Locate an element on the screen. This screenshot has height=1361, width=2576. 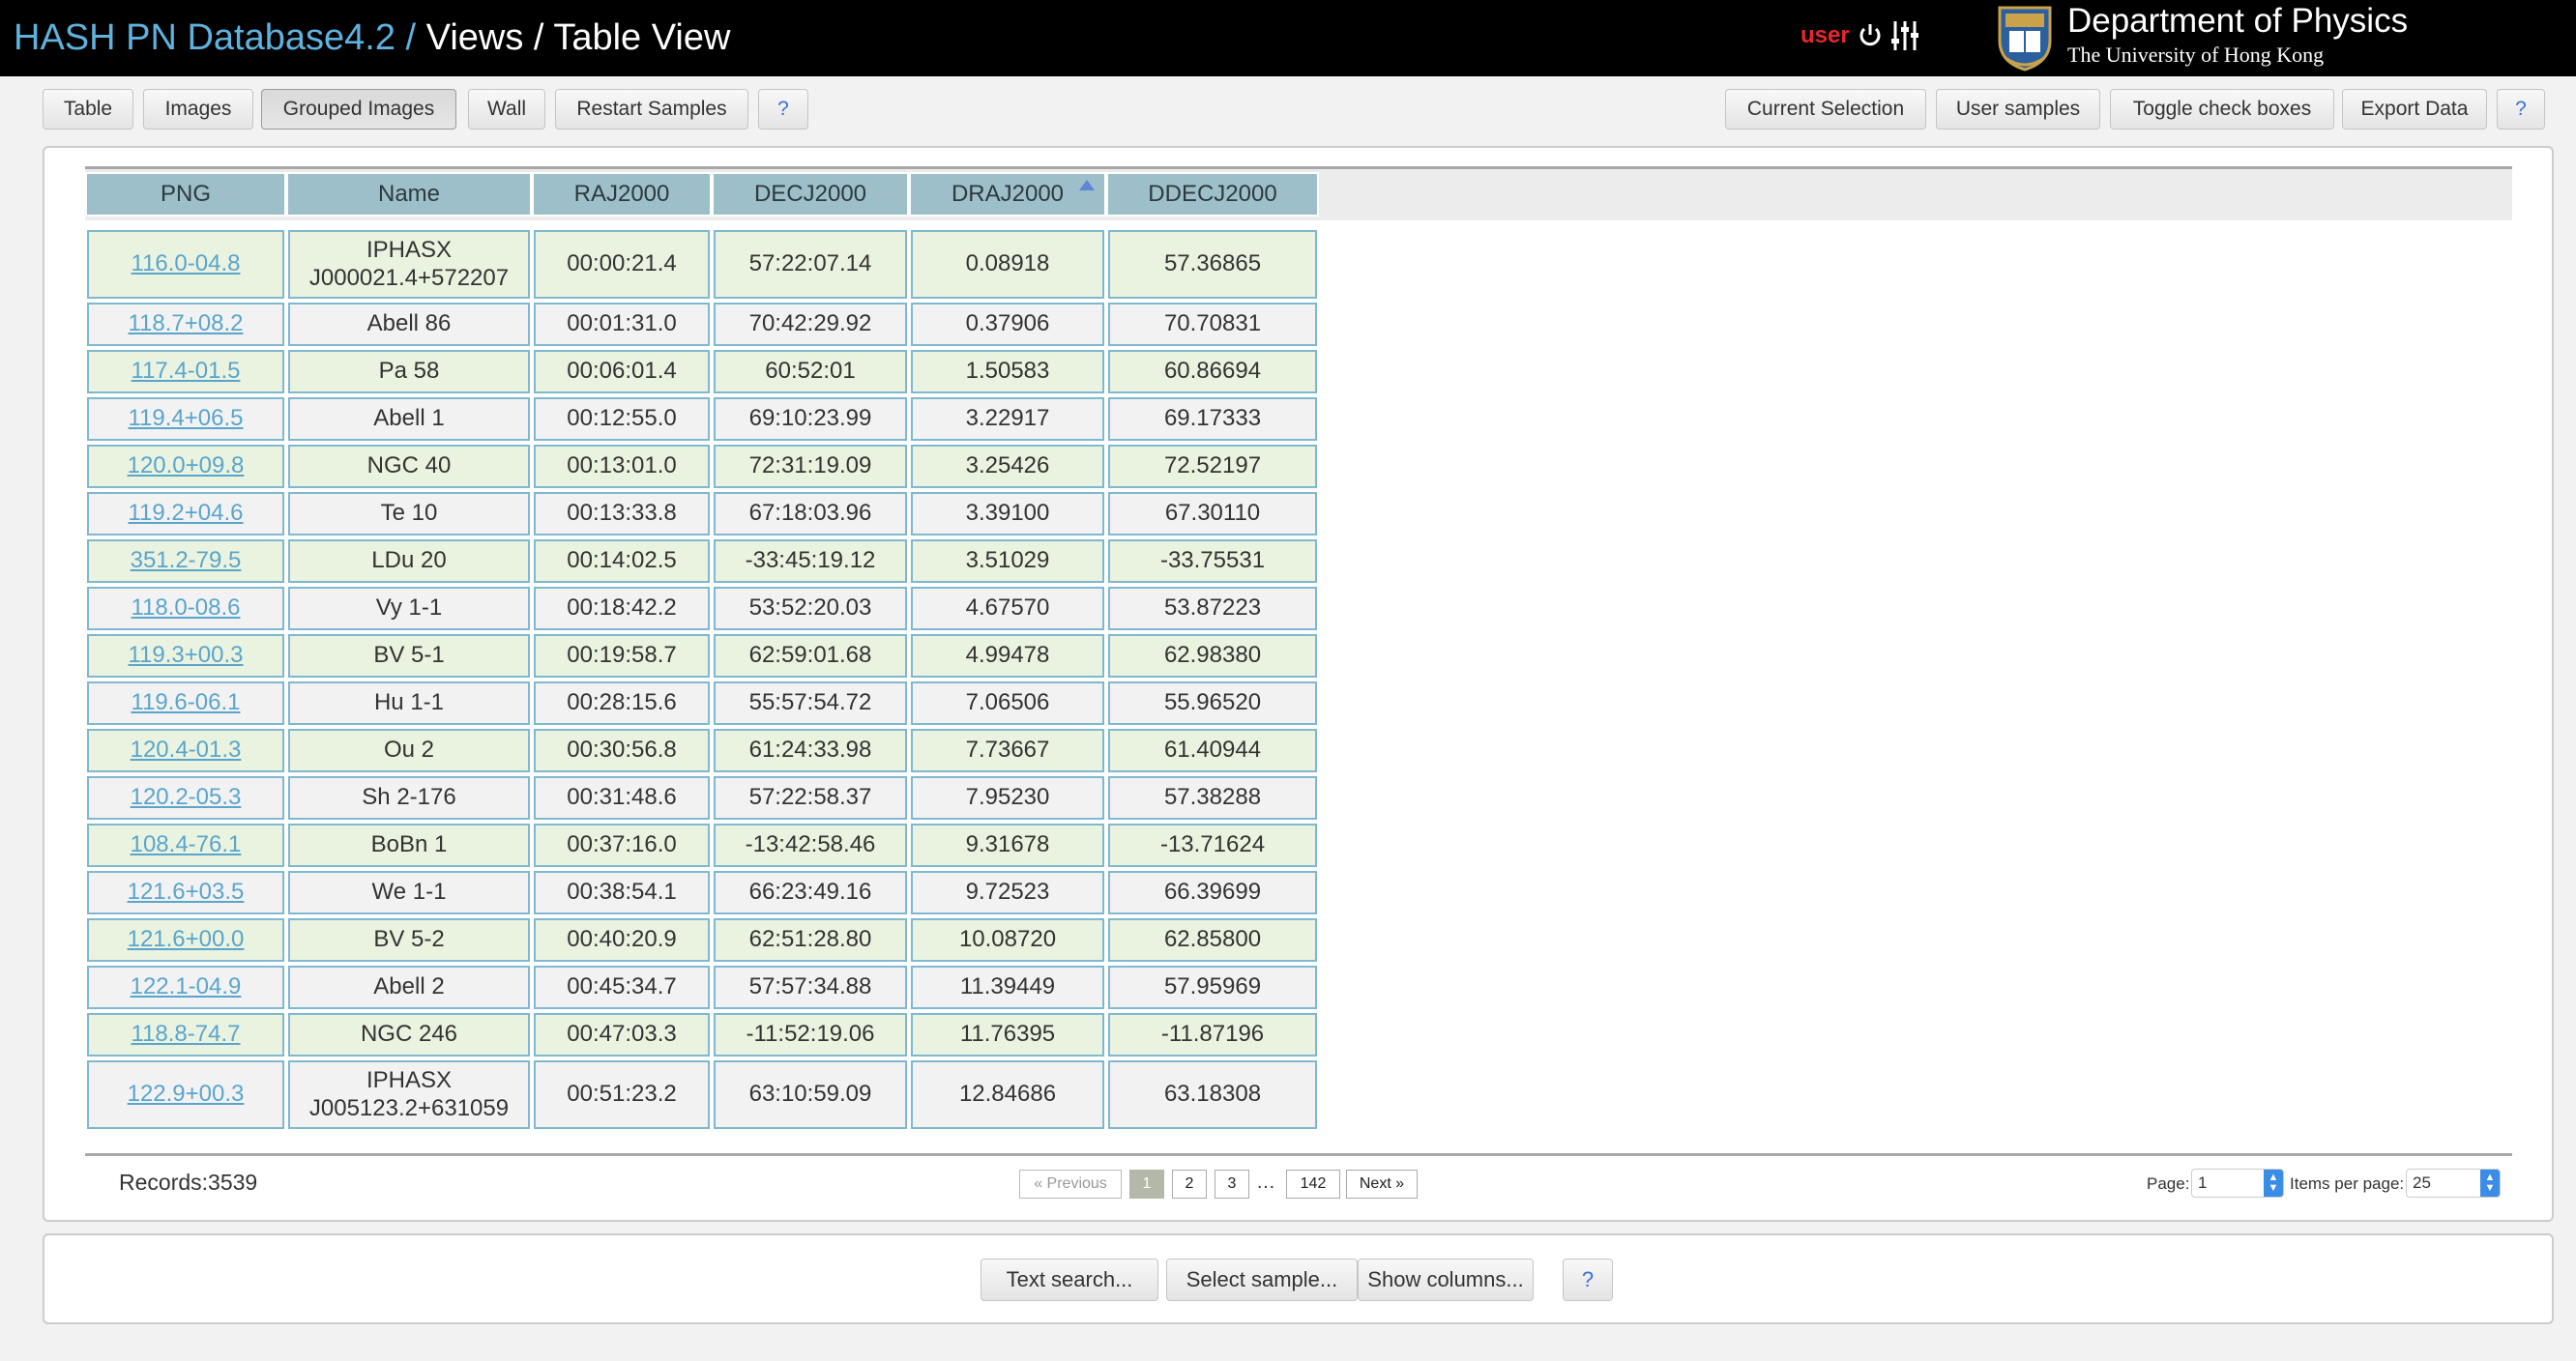
sort-ascending-icon is located at coordinates (1087, 185).